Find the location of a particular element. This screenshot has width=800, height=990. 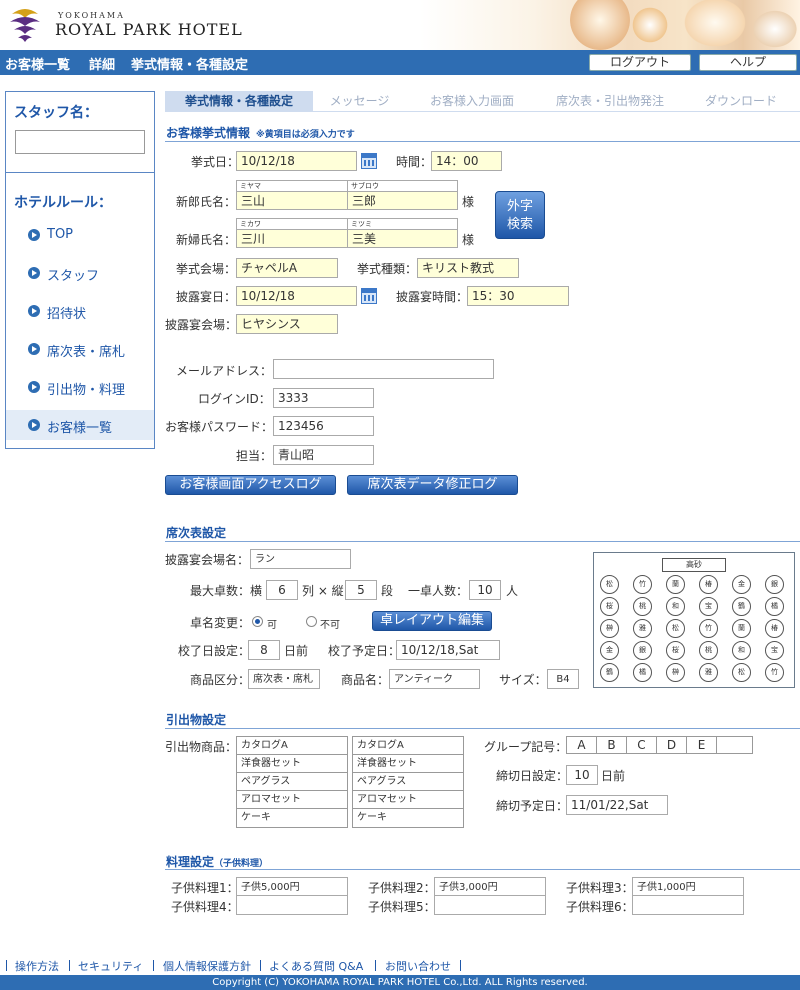

hall-name-label: 披露宴会場名： is located at coordinates (207, 560).